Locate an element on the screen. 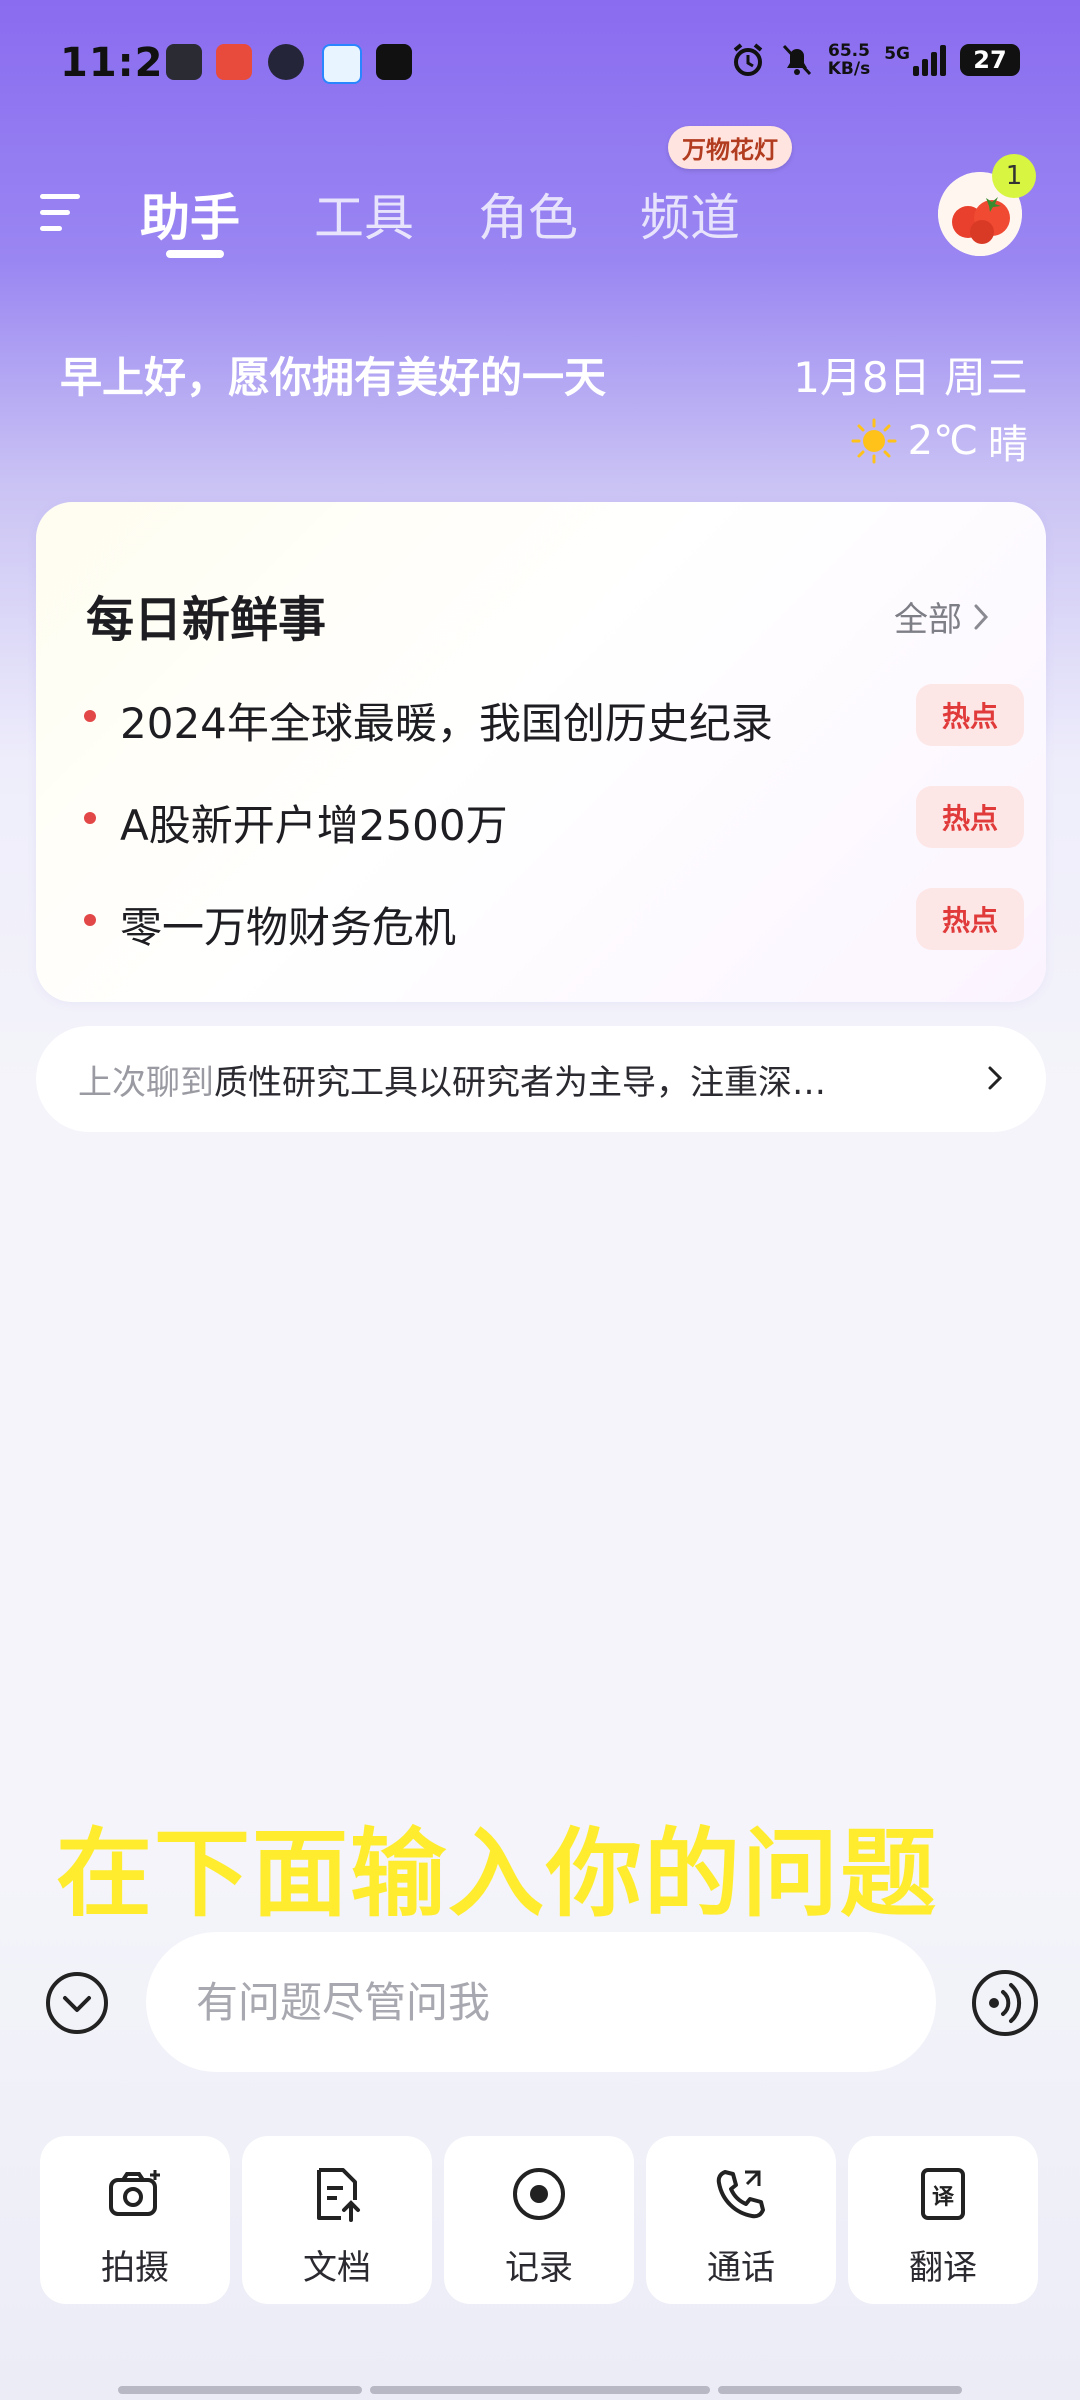 The width and height of the screenshot is (1080, 2400). svg-text: 译 is located at coordinates (943, 2197).